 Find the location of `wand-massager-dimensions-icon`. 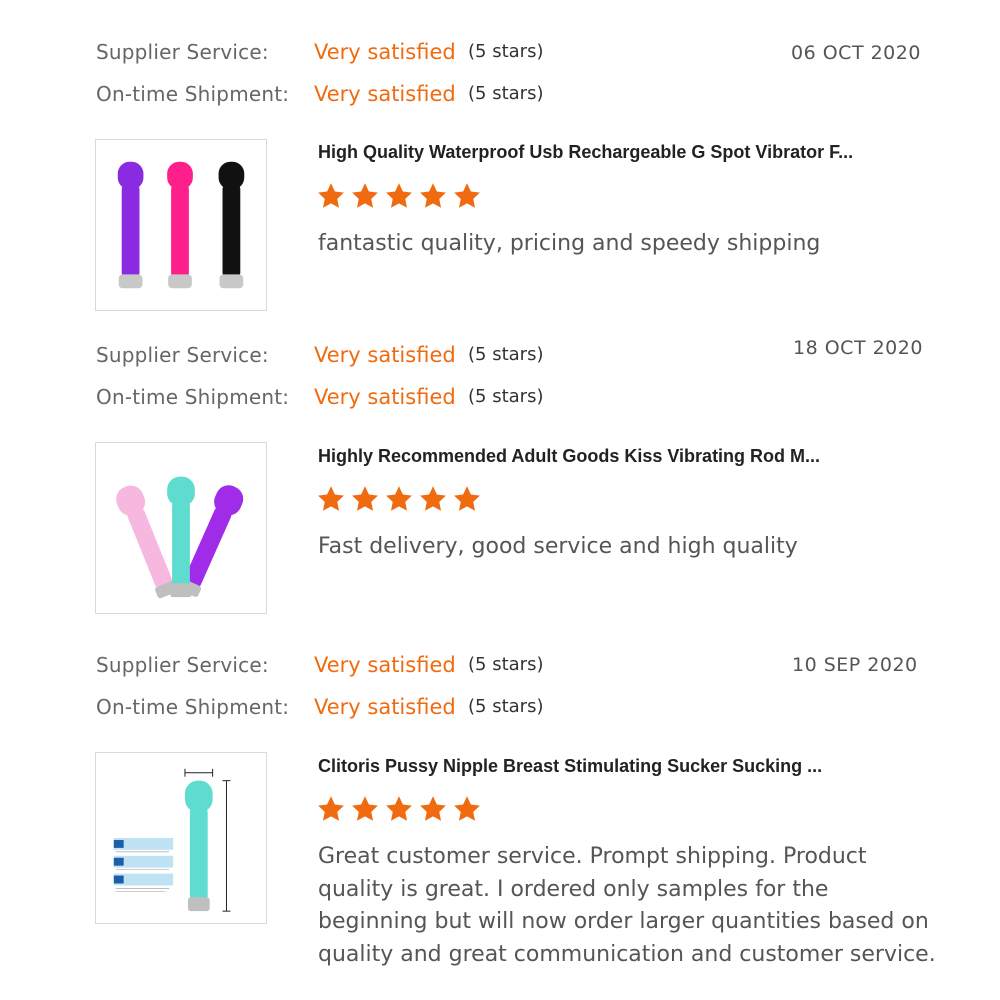

wand-massager-dimensions-icon is located at coordinates (172, 840).